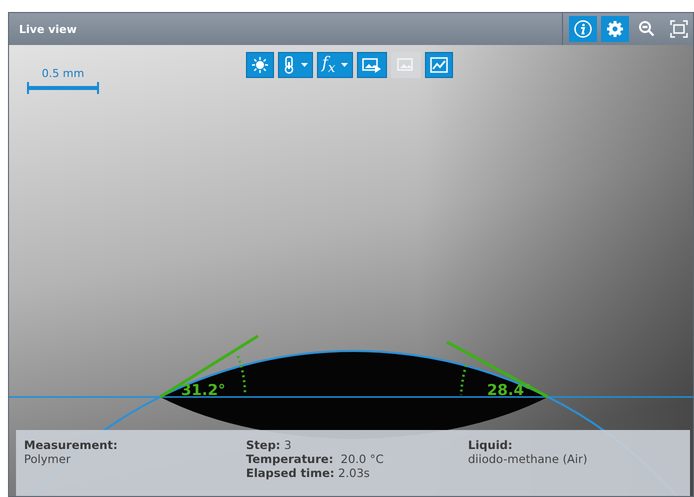  What do you see at coordinates (203, 390) in the screenshot?
I see `angle-label: 31.2°` at bounding box center [203, 390].